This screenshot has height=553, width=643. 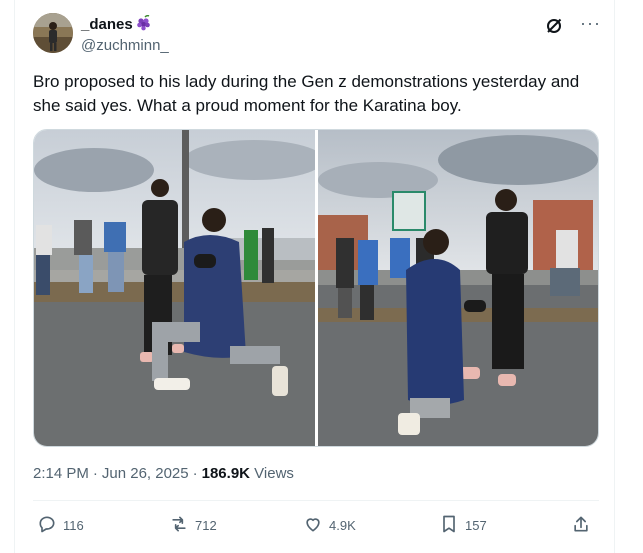 I want to click on display-name: _danes, so click(x=107, y=24).